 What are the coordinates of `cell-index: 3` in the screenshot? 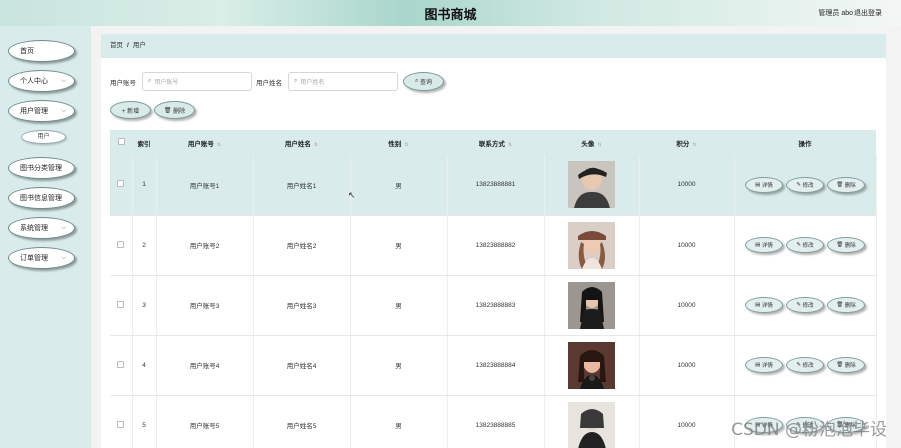 It's located at (144, 305).